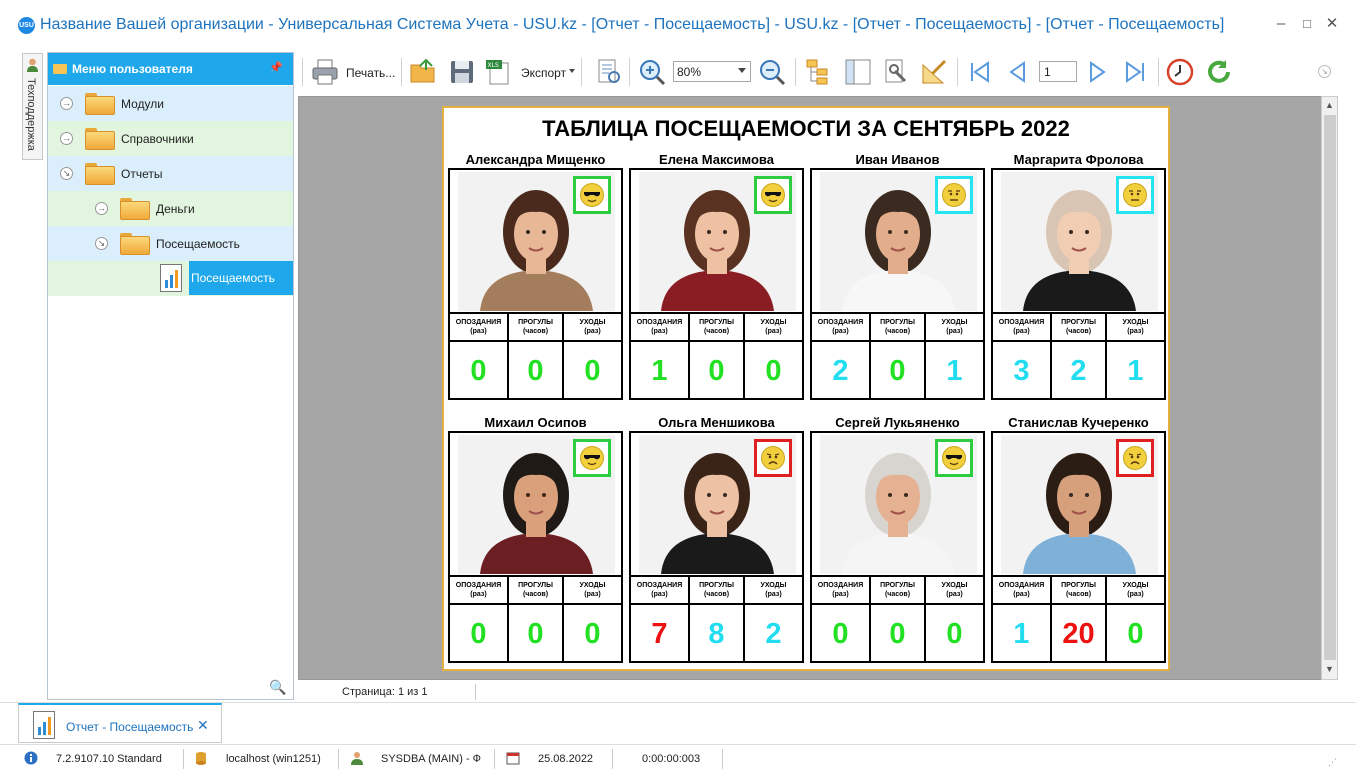 The height and width of the screenshot is (784, 1356). I want to click on frown-face-icon, so click(773, 458).